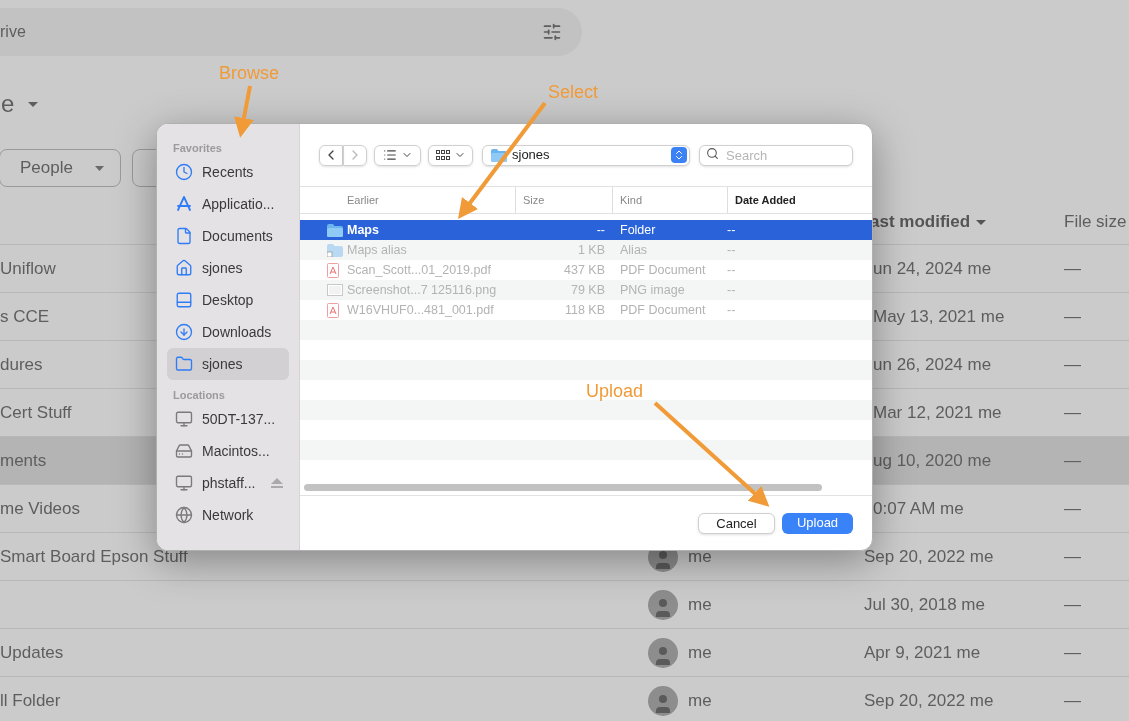 The width and height of the screenshot is (1129, 721). What do you see at coordinates (184, 204) in the screenshot?
I see `app-store-icon` at bounding box center [184, 204].